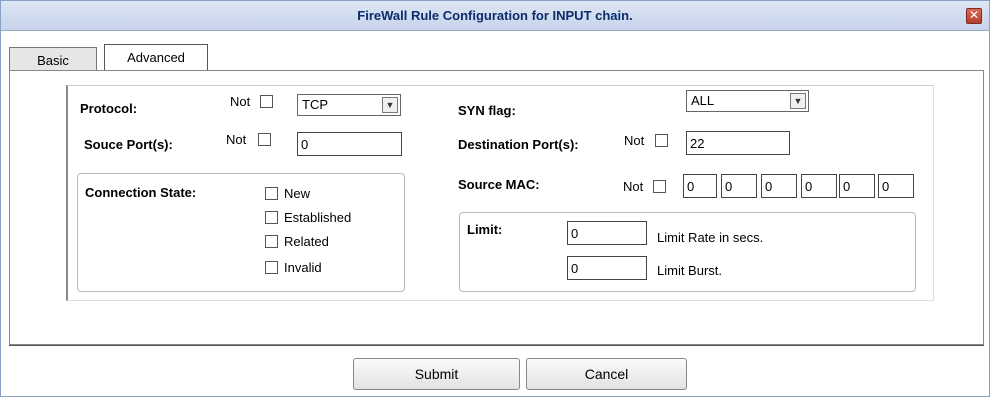 This screenshot has height=397, width=990. What do you see at coordinates (315, 104) in the screenshot?
I see `protocol-select-value: TCP` at bounding box center [315, 104].